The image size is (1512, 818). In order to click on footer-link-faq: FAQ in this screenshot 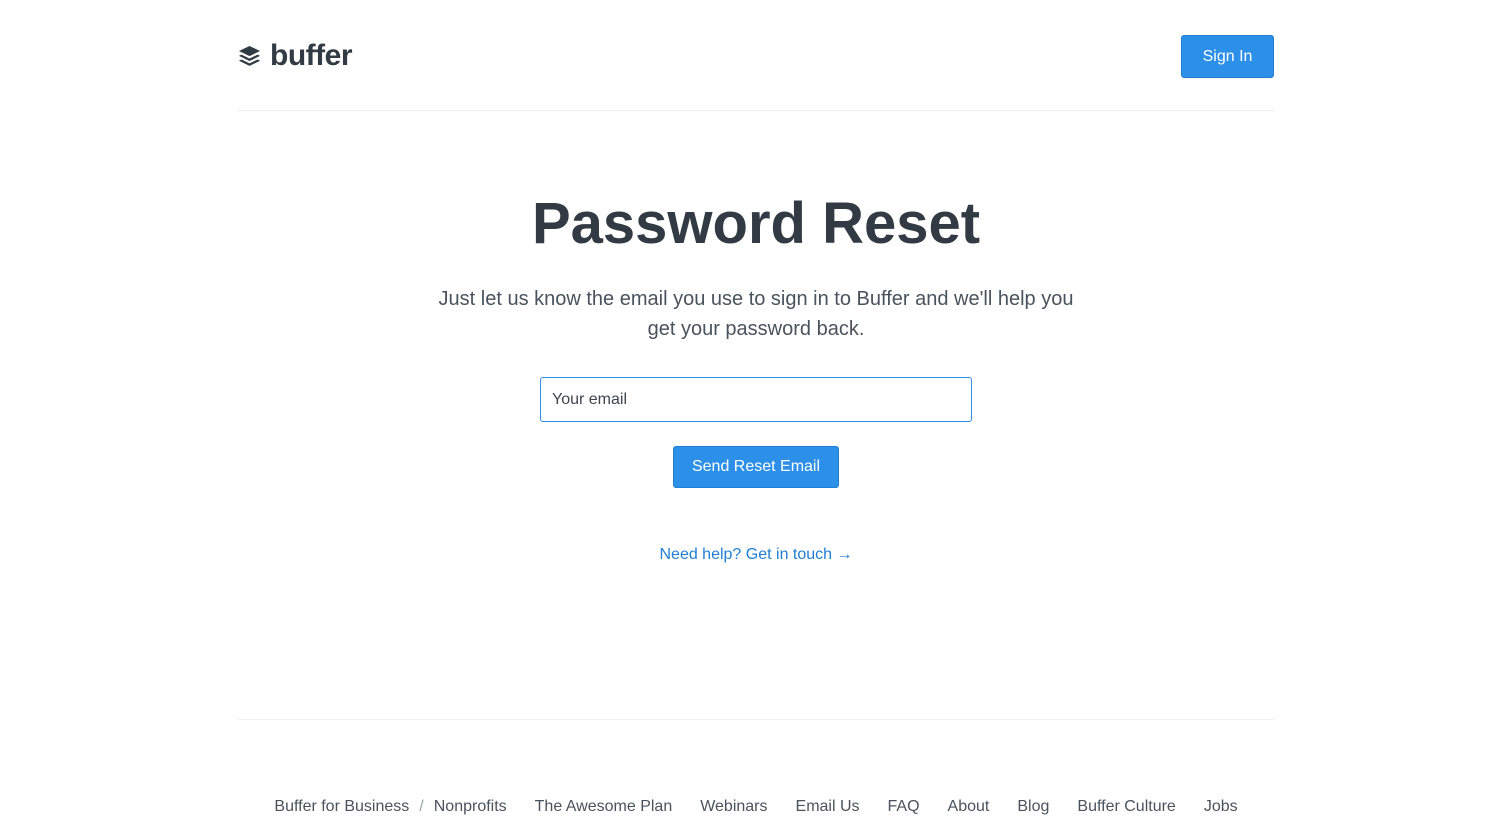, I will do `click(904, 807)`.